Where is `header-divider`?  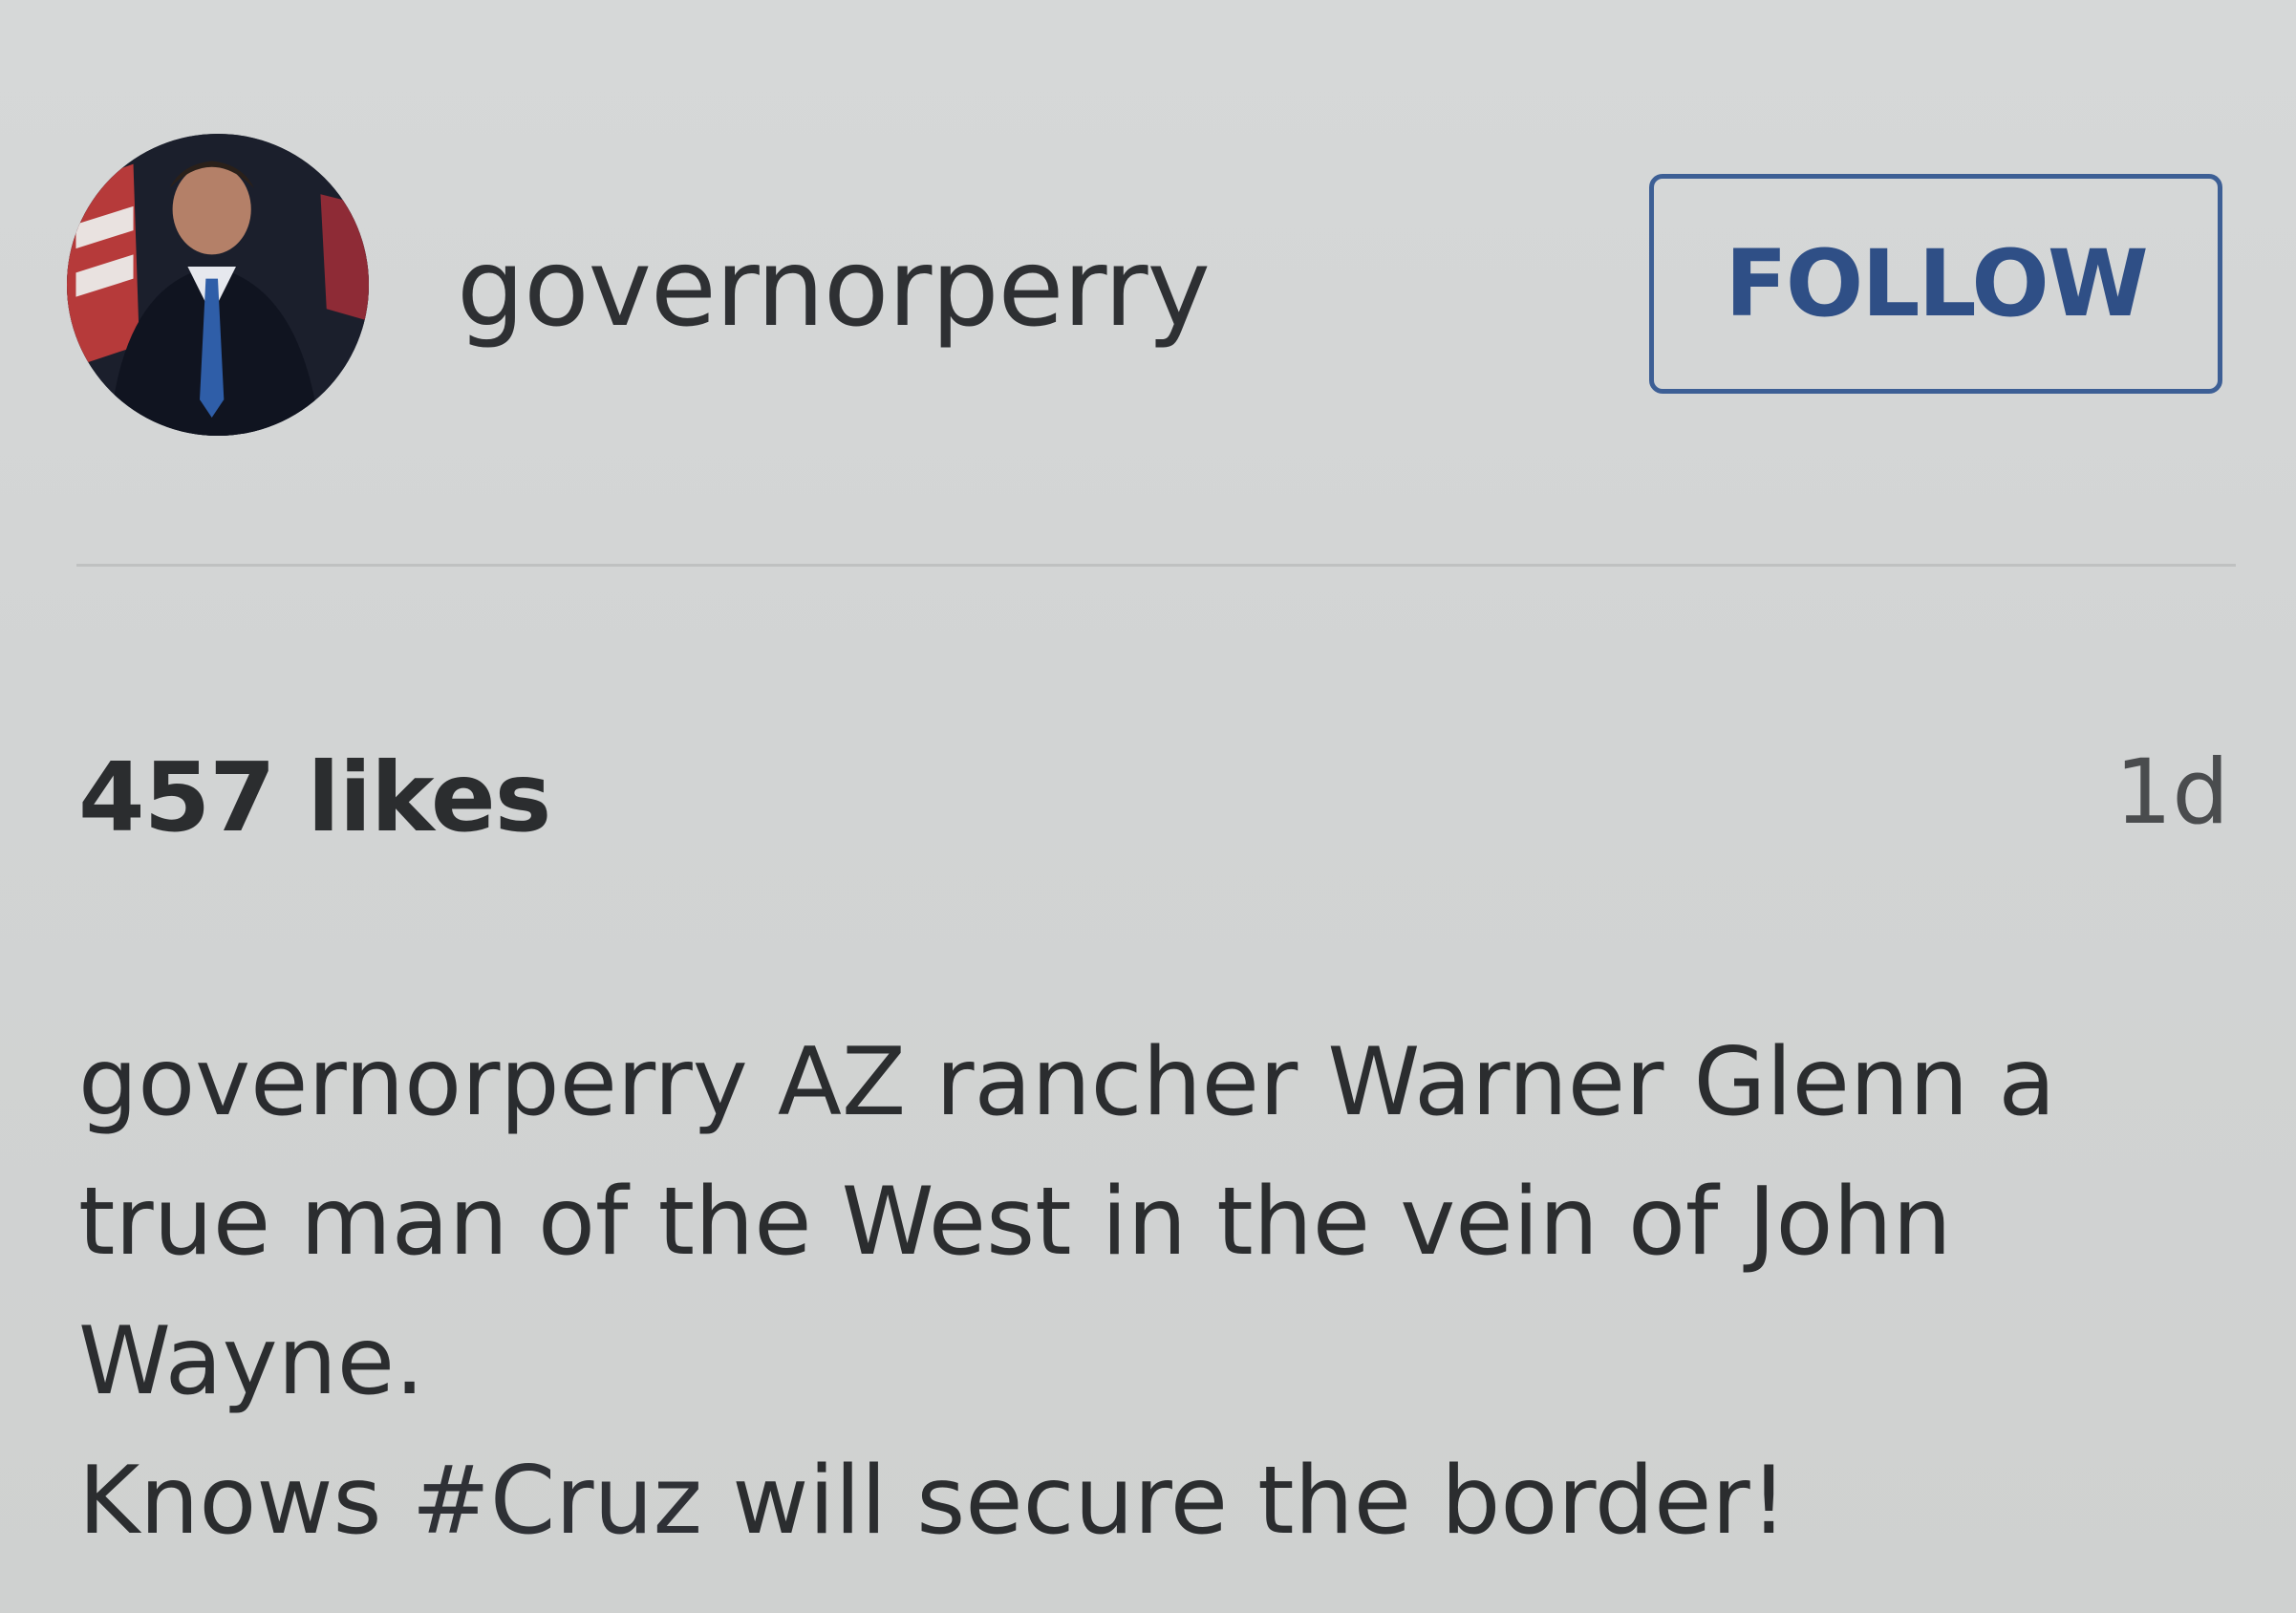
header-divider is located at coordinates (1156, 565).